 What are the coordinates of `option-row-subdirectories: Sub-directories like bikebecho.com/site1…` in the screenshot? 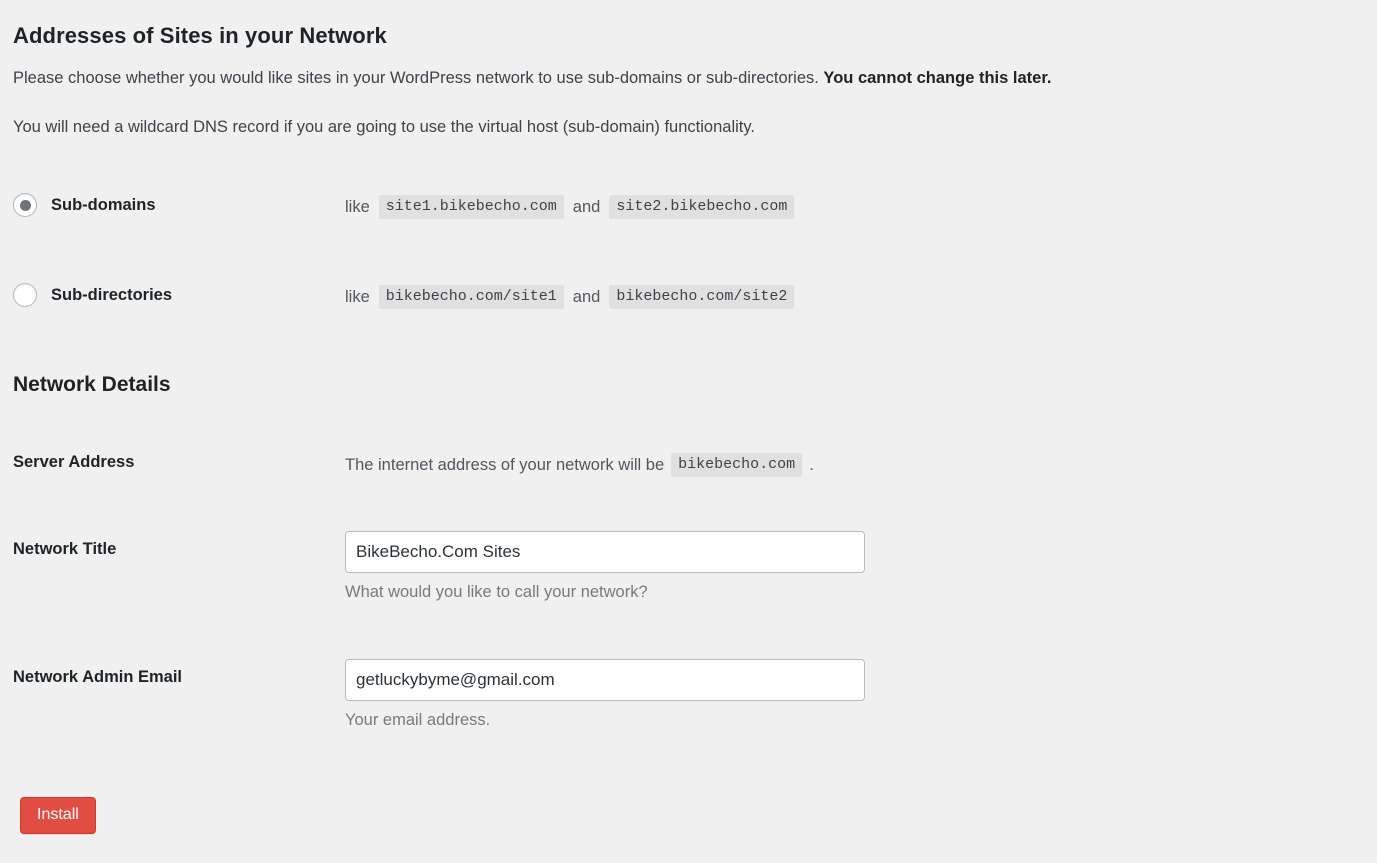 It's located at (683, 296).